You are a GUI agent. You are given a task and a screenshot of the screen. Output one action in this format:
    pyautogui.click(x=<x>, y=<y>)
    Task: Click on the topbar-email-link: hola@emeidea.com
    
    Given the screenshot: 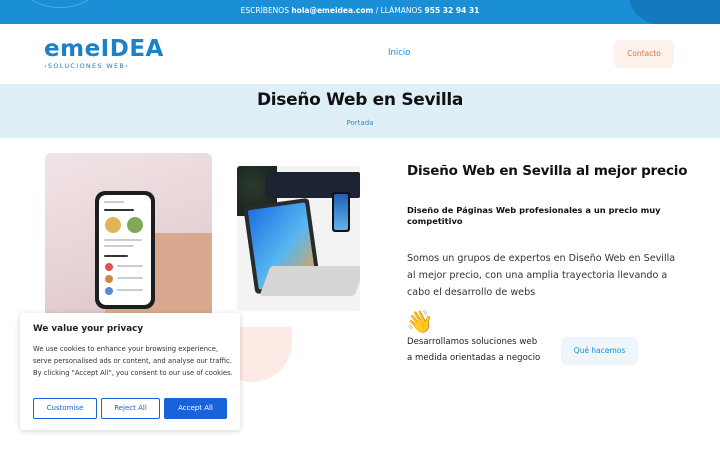 What is the action you would take?
    pyautogui.click(x=332, y=10)
    